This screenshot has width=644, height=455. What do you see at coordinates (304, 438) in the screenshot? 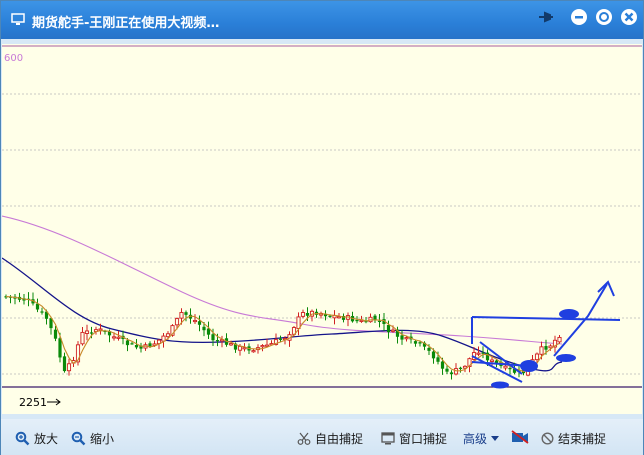
I see `scissors-icon` at bounding box center [304, 438].